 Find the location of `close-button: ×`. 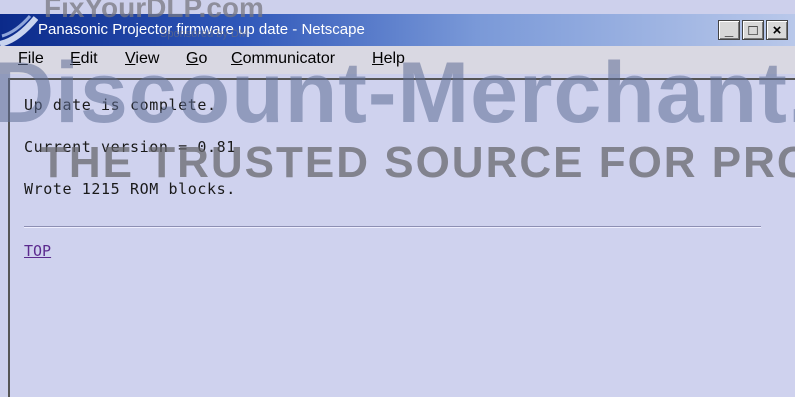

close-button: × is located at coordinates (777, 30).